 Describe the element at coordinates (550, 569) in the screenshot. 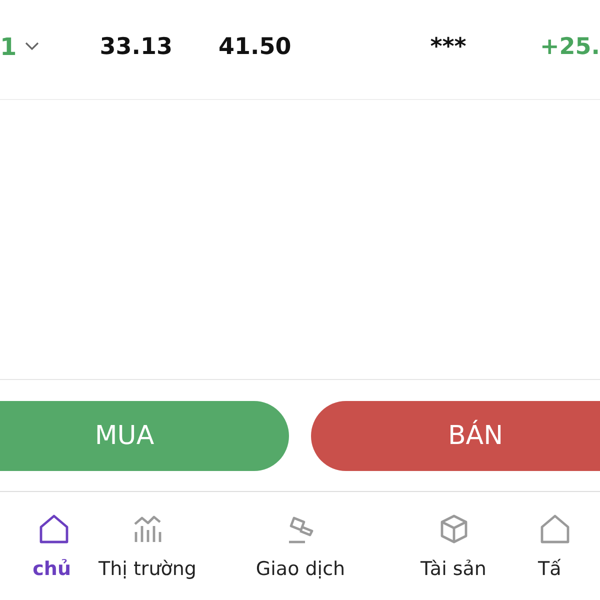

I see `nav-label: Tấ` at that location.